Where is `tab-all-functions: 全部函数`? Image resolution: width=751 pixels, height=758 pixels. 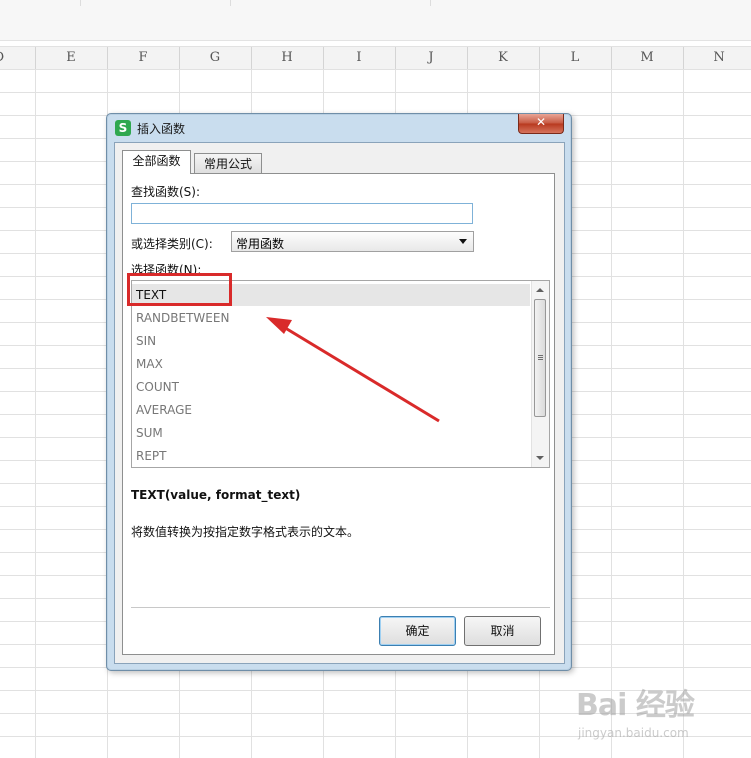 tab-all-functions: 全部函数 is located at coordinates (156, 162).